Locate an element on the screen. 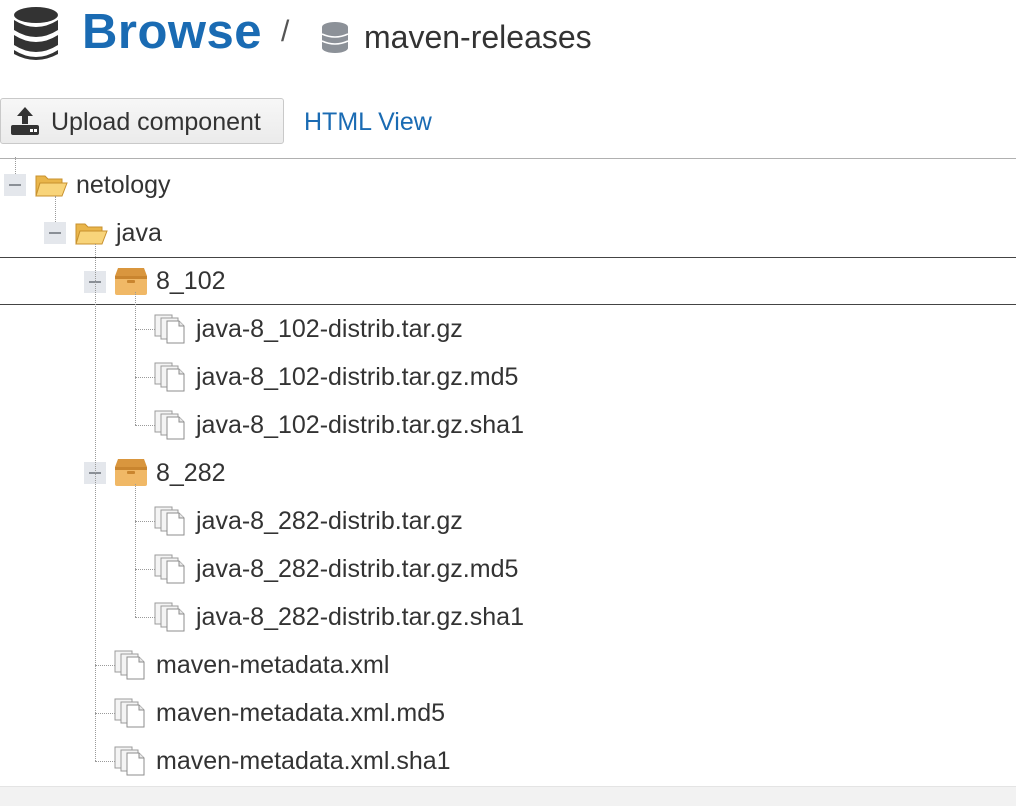  tree-folder-row: java is located at coordinates (508, 233).